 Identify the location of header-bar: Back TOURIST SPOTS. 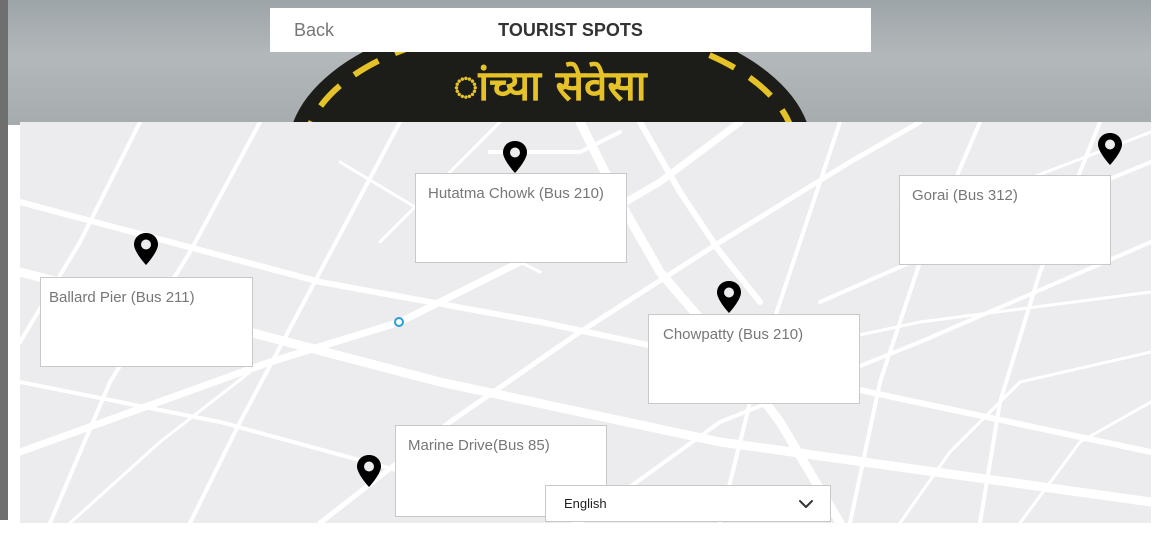
(570, 30).